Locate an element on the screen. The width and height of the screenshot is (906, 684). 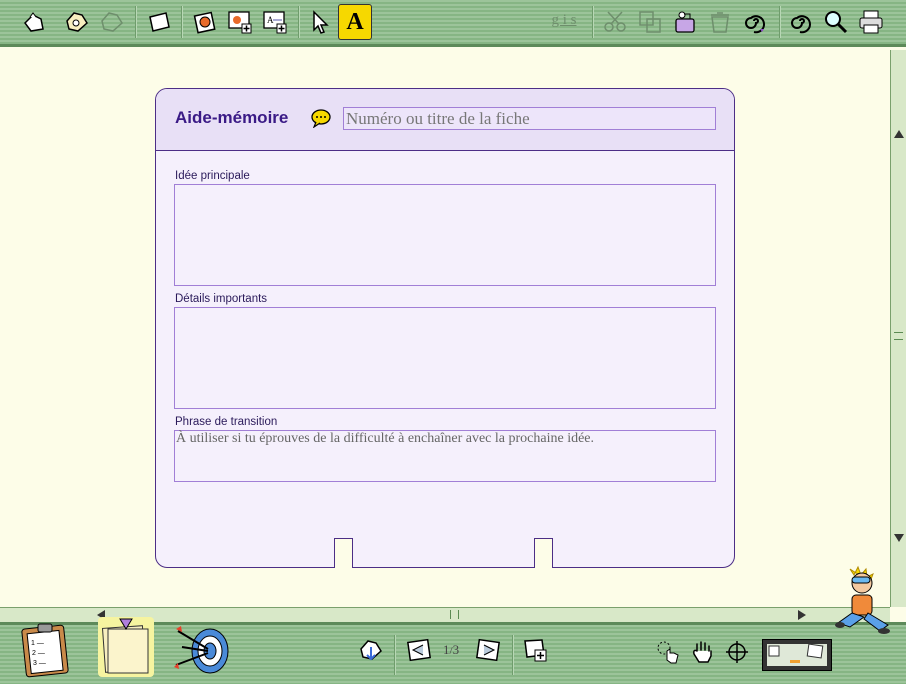
main-idea-label: Idée principale is located at coordinates (212, 176).